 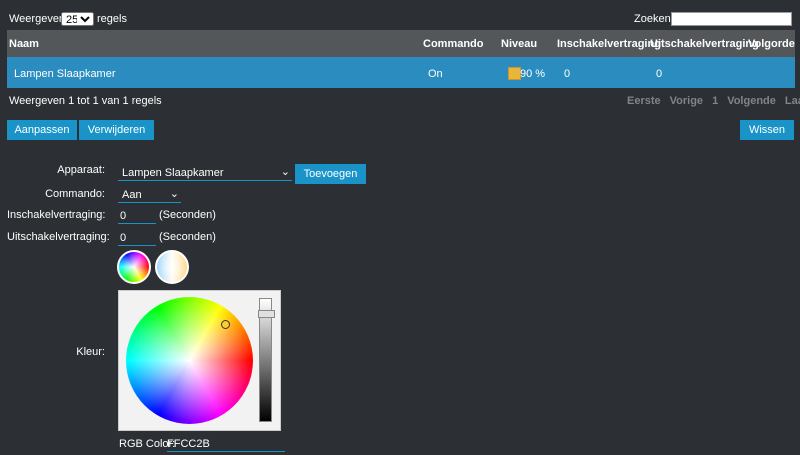 What do you see at coordinates (533, 74) in the screenshot?
I see `cell-level: 90 %` at bounding box center [533, 74].